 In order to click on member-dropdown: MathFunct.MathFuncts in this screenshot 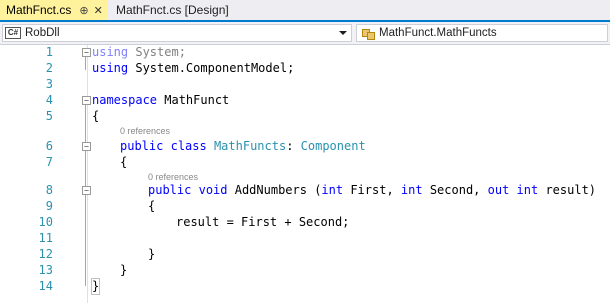, I will do `click(482, 33)`.